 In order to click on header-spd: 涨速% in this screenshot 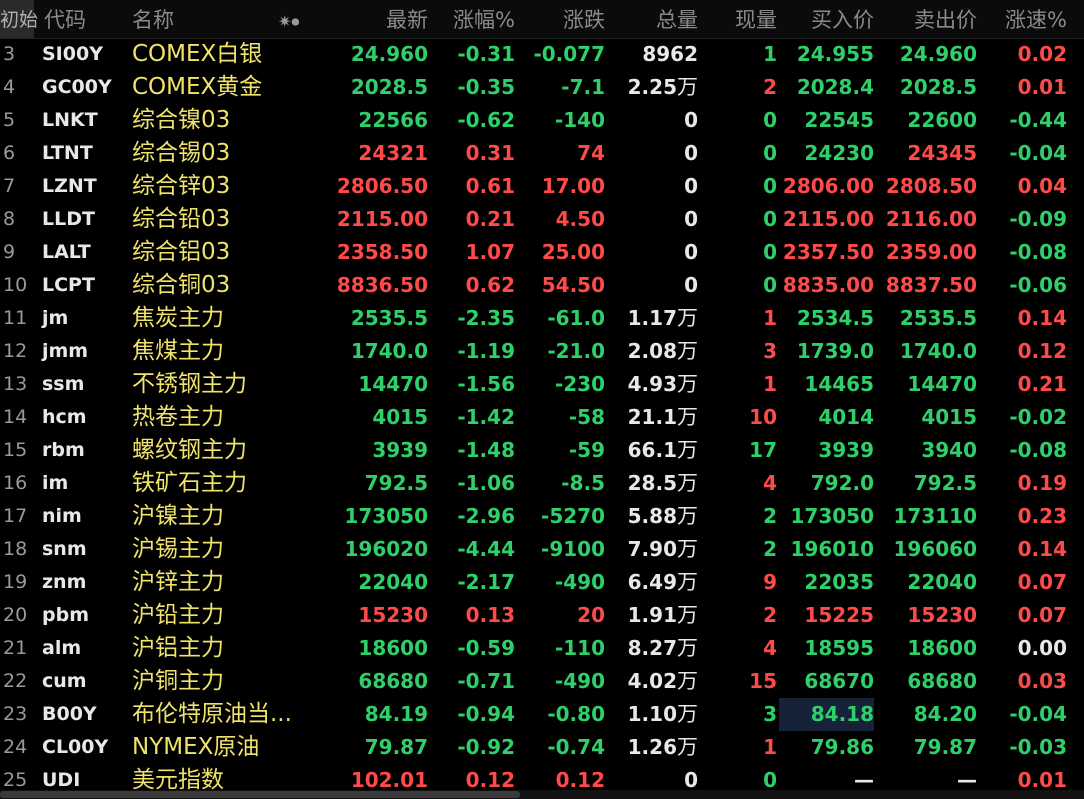, I will do `click(1023, 19)`.